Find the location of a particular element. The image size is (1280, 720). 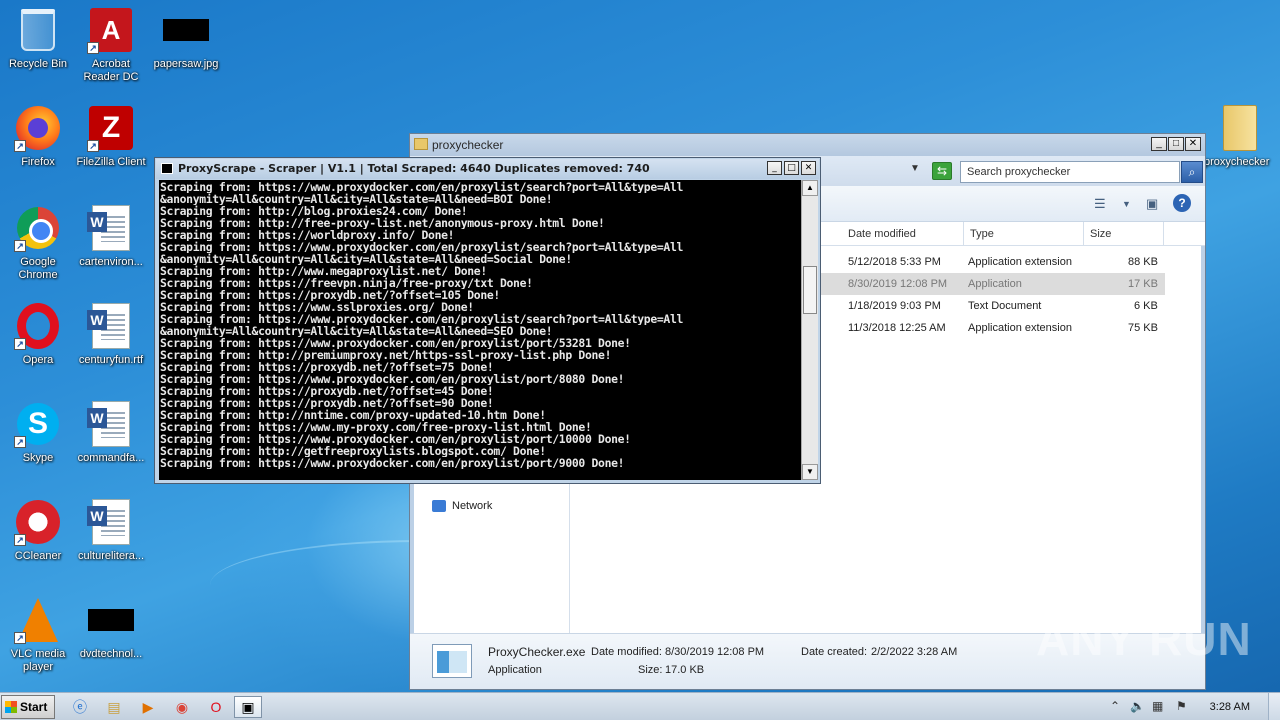

desktop-icon-label: Firefox is located at coordinates (38, 162).